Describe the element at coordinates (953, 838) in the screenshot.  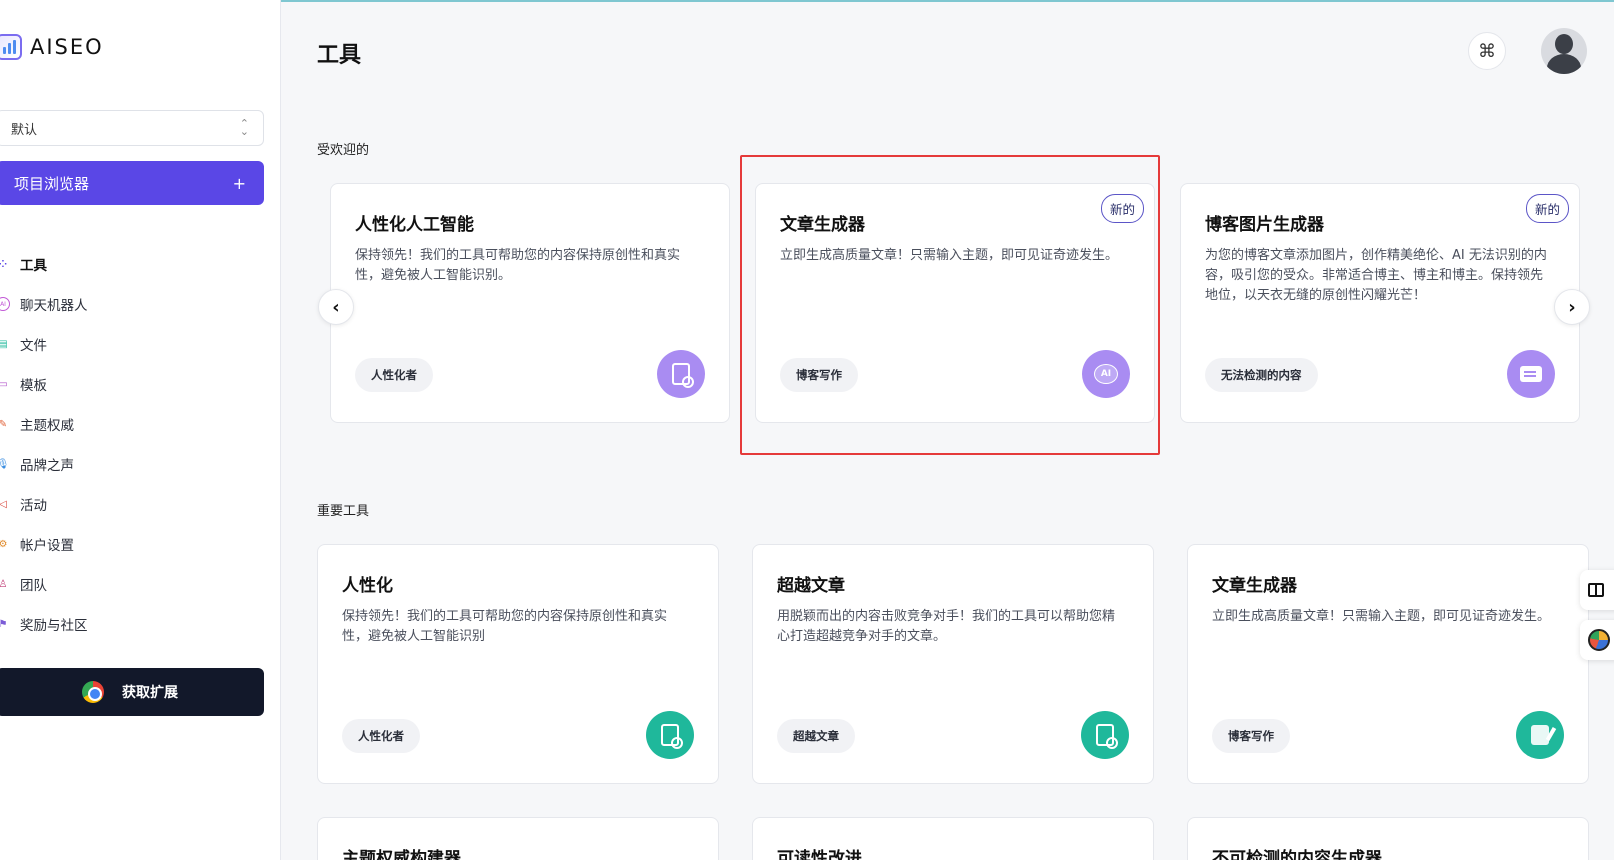
I see `tool-card-readability: 可读性改进` at that location.